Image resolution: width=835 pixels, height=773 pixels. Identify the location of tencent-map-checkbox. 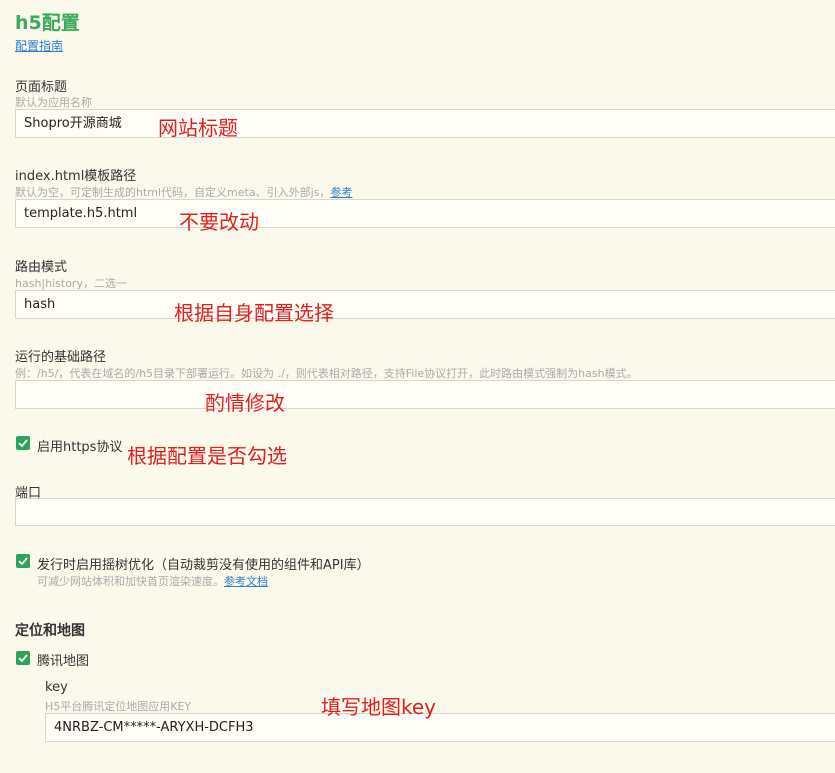
(23, 658).